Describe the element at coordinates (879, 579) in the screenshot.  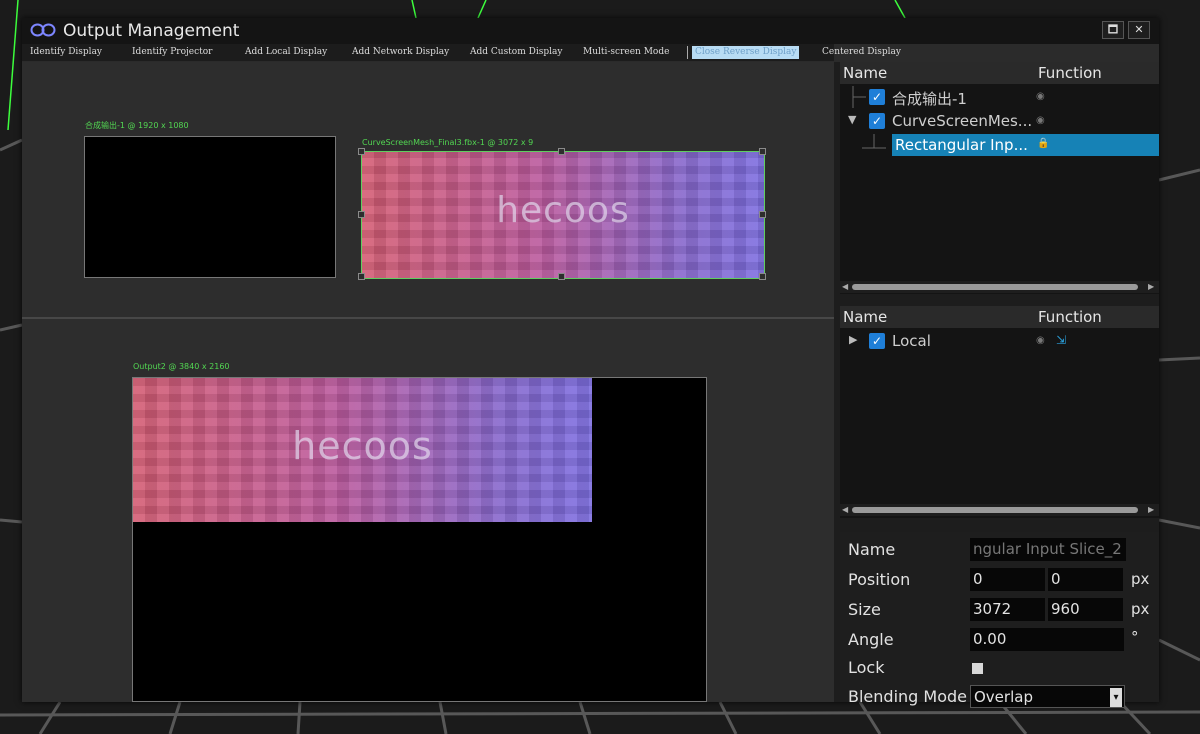
I see `position-label: Position` at that location.